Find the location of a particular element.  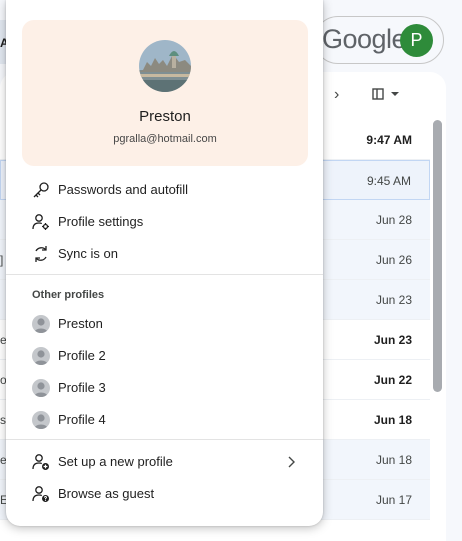

row-date: Jun 26 is located at coordinates (393, 260).